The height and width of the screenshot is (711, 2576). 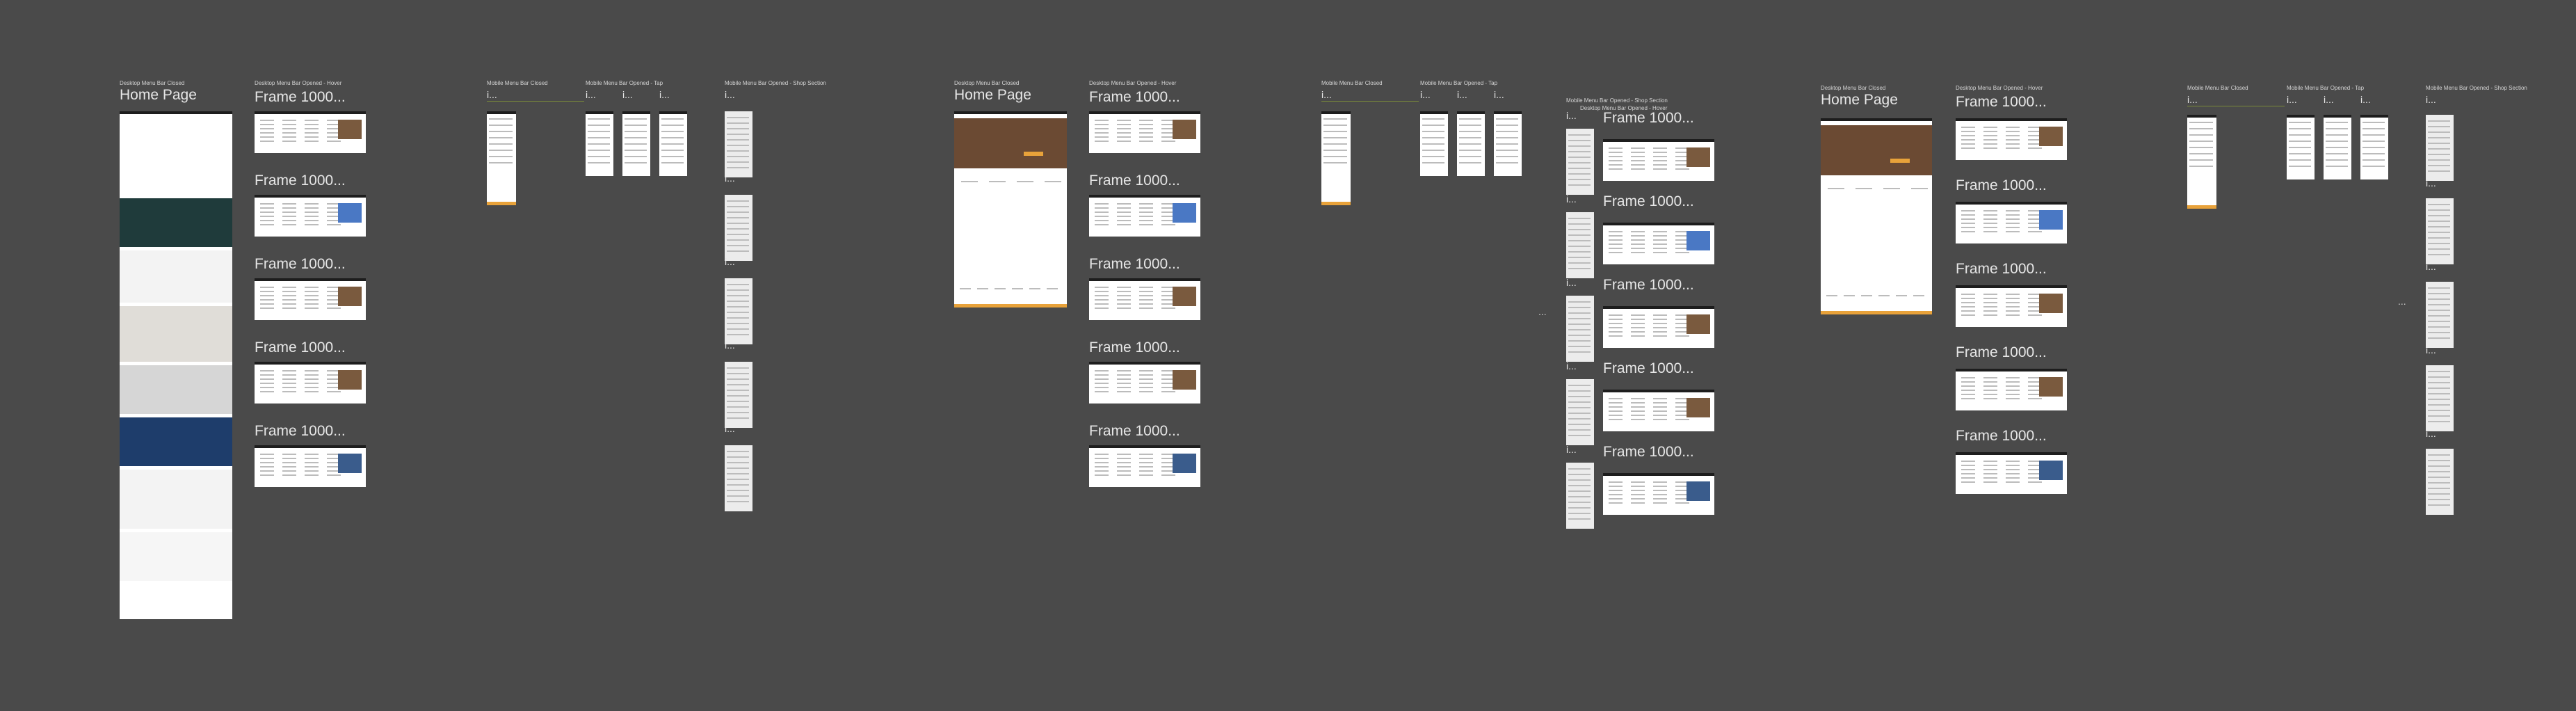 I want to click on mobile-shop-label: Mobile Menu Bar Opened - Shop Section, so click(x=1617, y=100).